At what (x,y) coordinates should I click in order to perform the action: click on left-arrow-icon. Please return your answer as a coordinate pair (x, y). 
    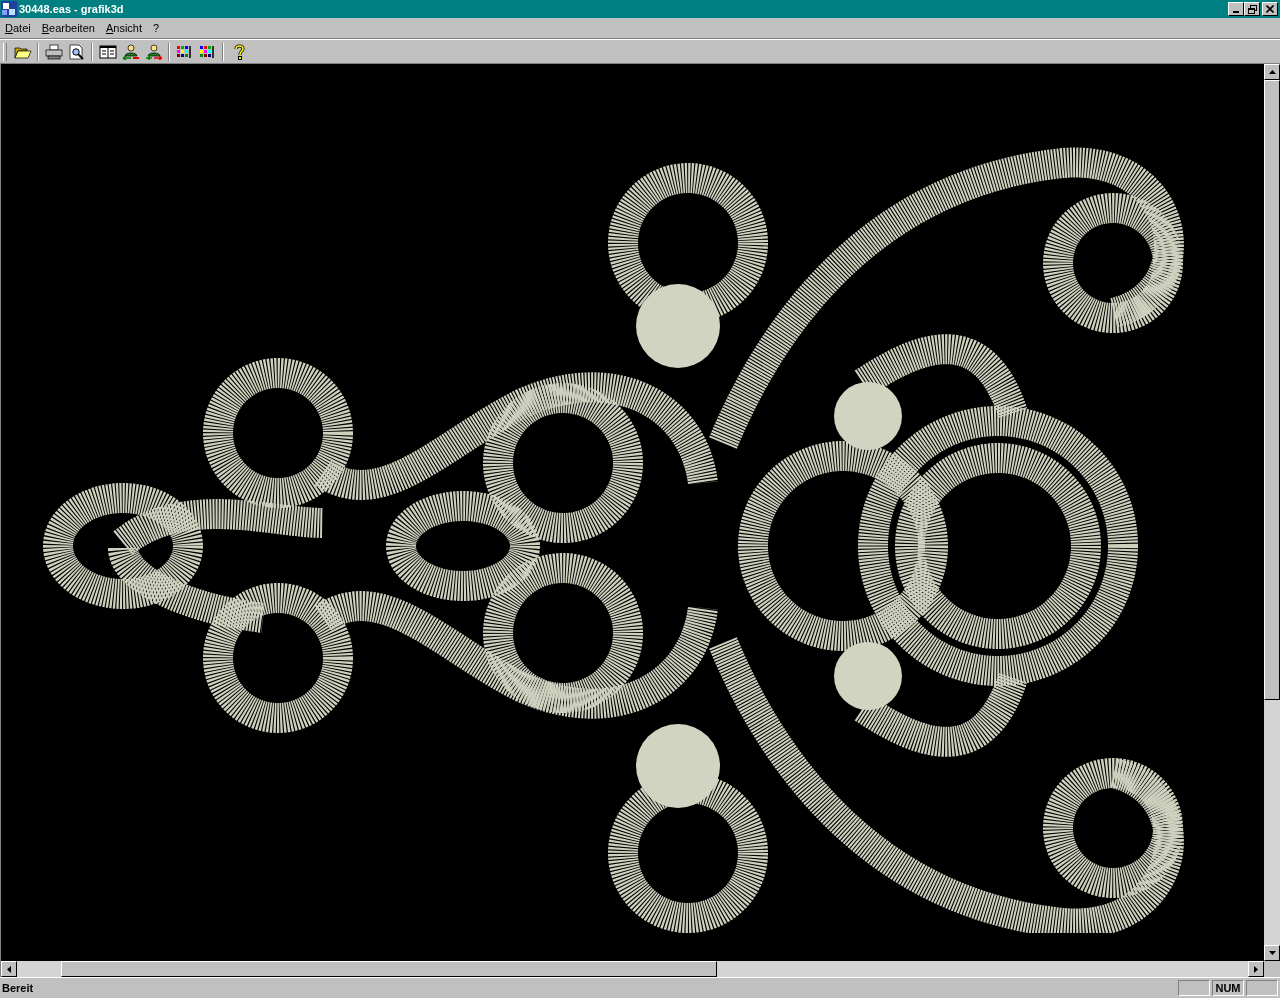
    Looking at the image, I should click on (9, 969).